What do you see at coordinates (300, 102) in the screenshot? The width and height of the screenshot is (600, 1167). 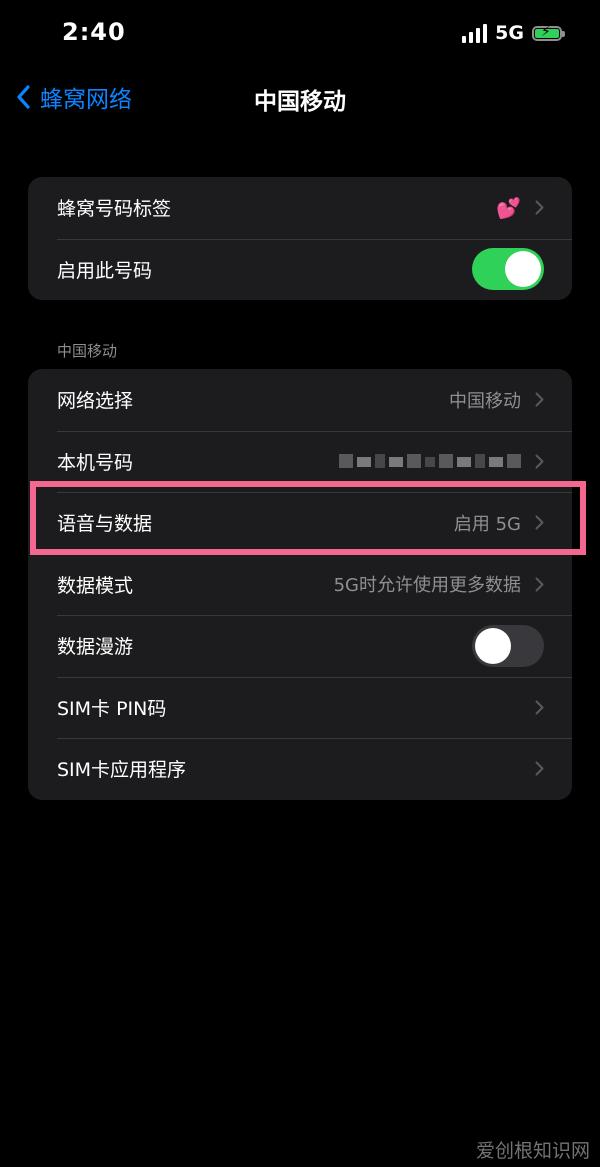 I see `page-title: 中国移动` at bounding box center [300, 102].